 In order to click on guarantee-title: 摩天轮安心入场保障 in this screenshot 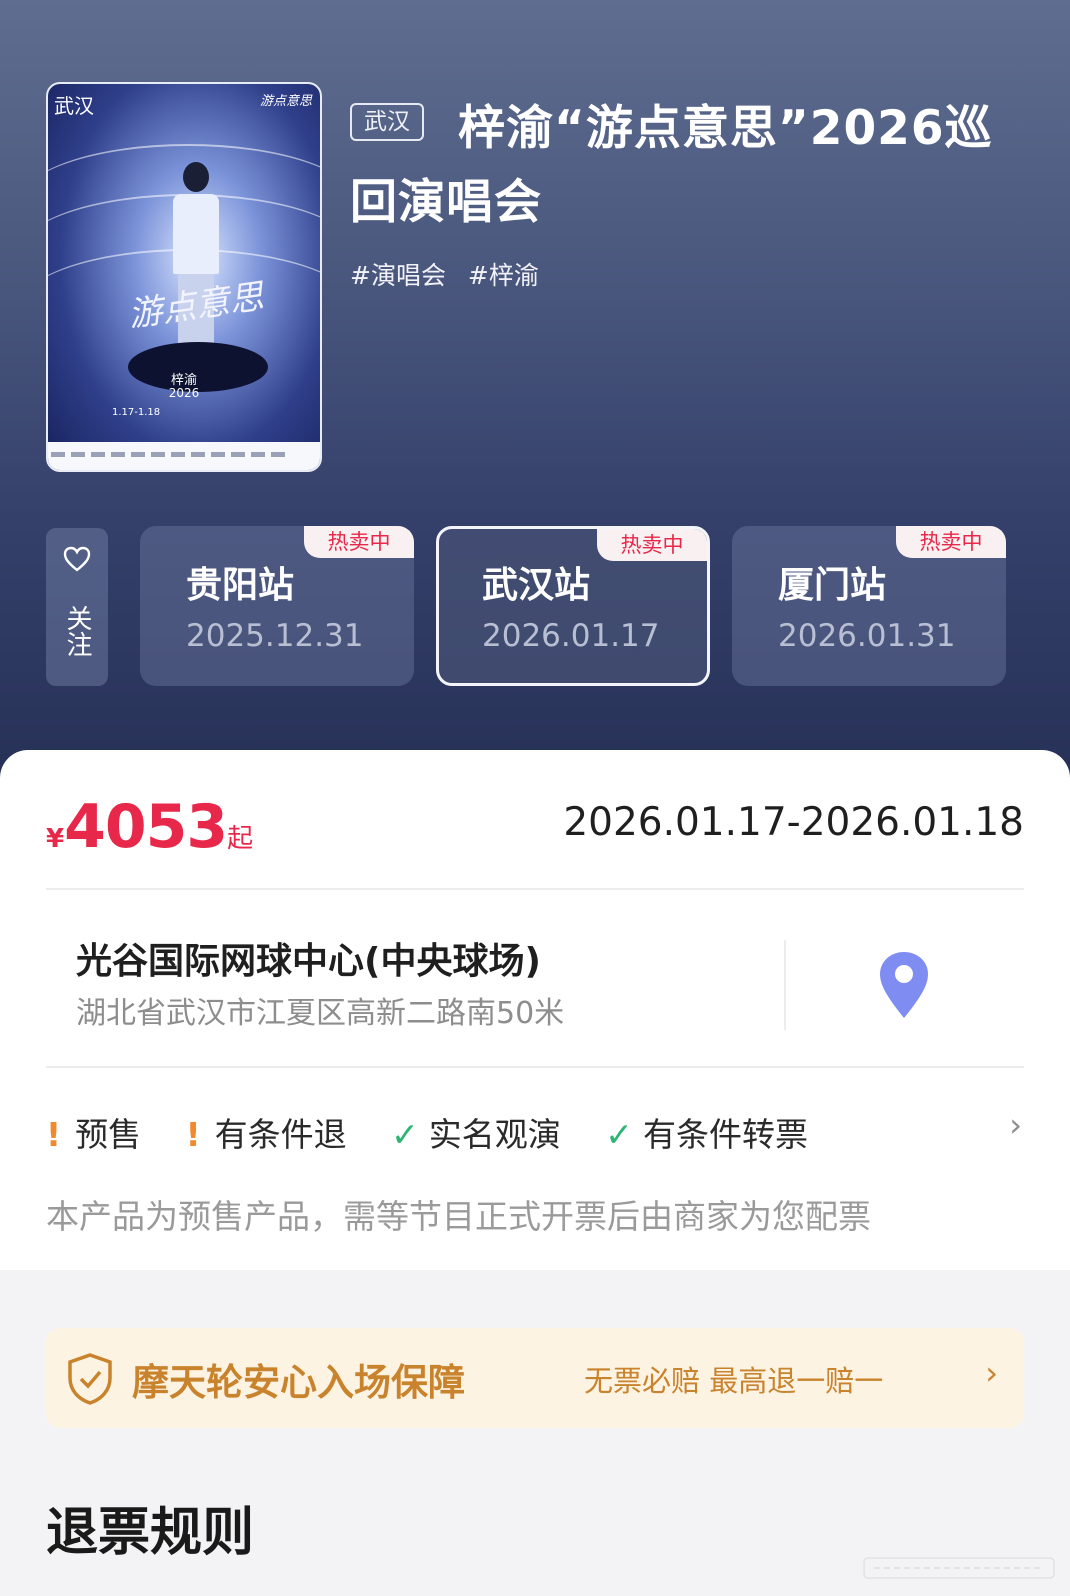, I will do `click(298, 1382)`.